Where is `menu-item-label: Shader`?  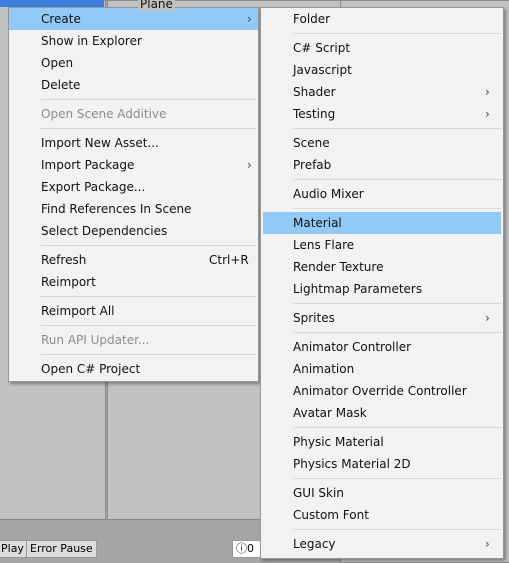 menu-item-label: Shader is located at coordinates (314, 92).